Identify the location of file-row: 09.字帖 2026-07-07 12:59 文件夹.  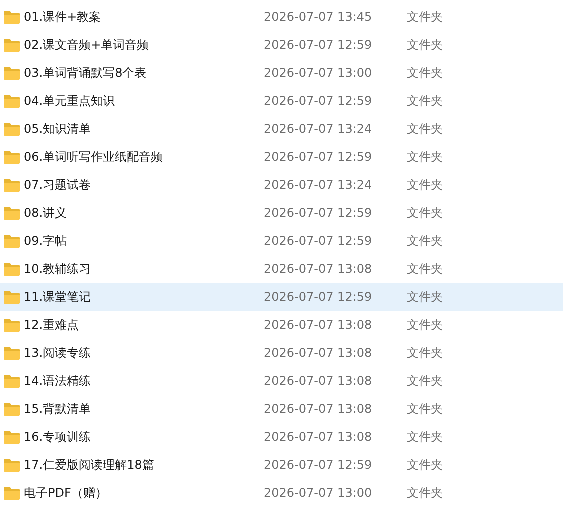
(281, 241).